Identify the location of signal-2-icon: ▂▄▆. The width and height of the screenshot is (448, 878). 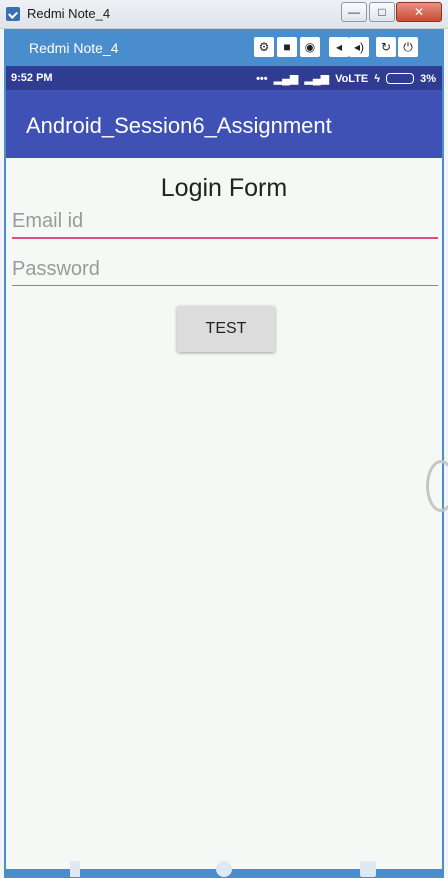
(317, 79).